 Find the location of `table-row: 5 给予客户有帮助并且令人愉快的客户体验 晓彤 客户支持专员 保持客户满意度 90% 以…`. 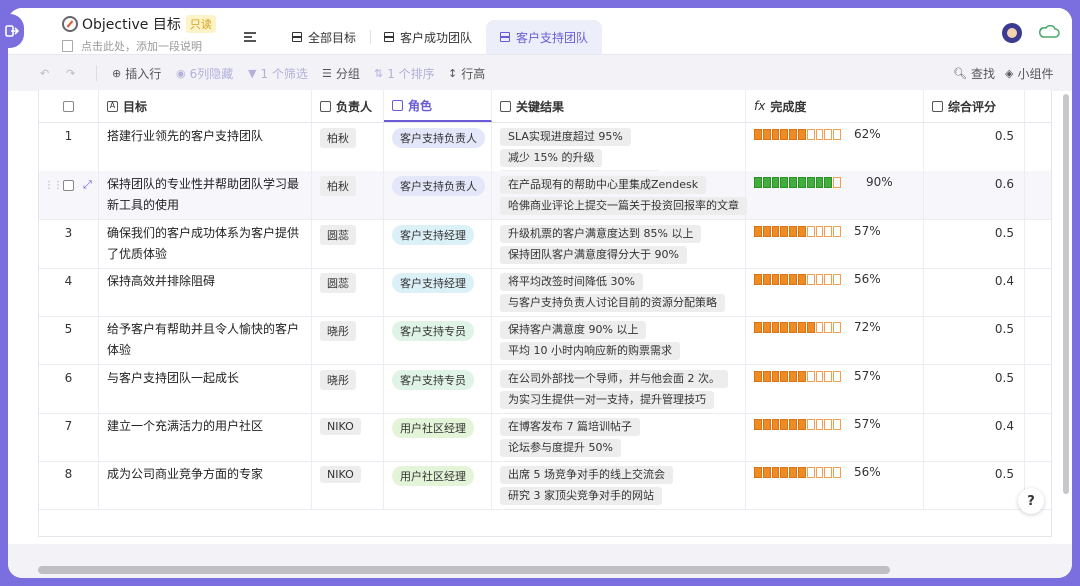

table-row: 5 给予客户有帮助并且令人愉快的客户体验 晓彤 客户支持专员 保持客户满意度 90% 以… is located at coordinates (545, 341).